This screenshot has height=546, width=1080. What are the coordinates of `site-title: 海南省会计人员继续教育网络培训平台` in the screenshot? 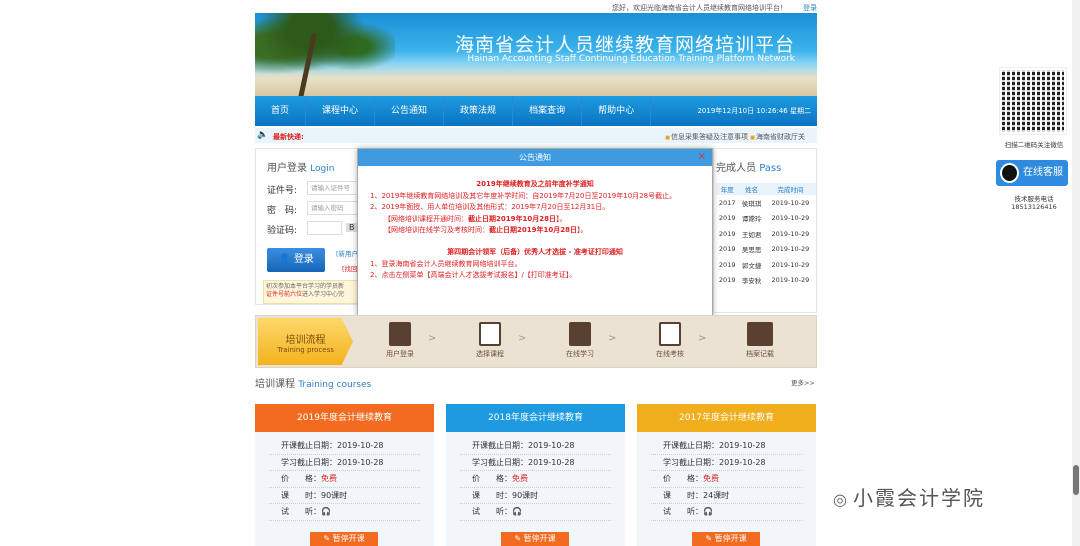 It's located at (624, 45).